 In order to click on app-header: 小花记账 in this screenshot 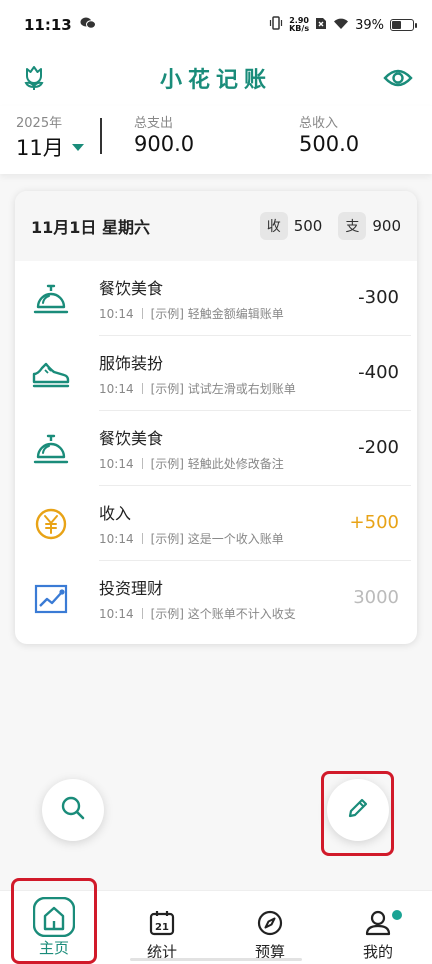, I will do `click(216, 78)`.